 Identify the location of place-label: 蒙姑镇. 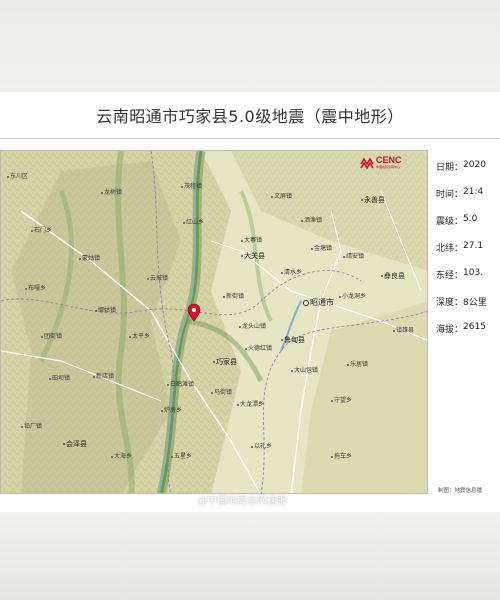
(89, 257).